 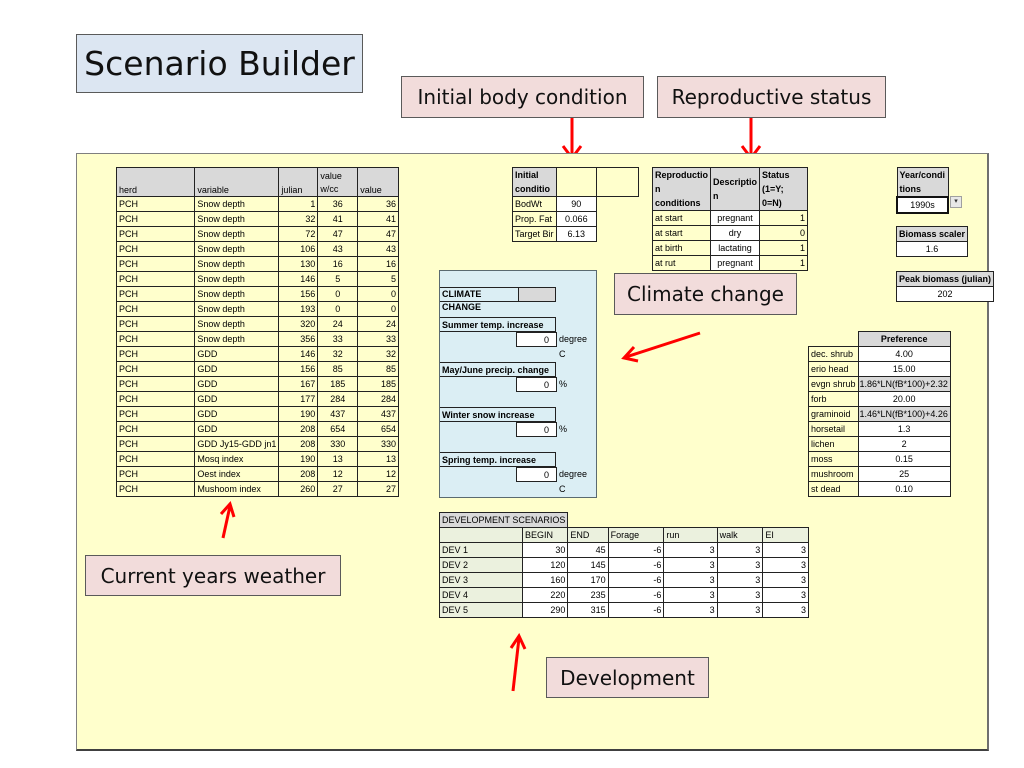 I want to click on cell-value-wcc: 24, so click(x=338, y=324).